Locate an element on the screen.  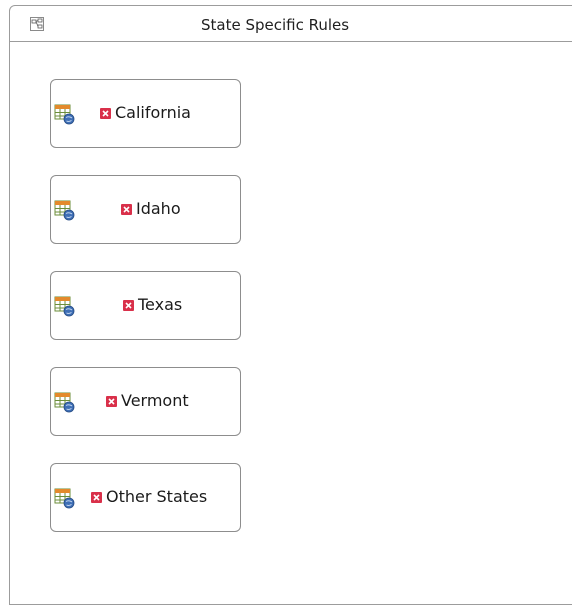
panel-title: State Specific Rules is located at coordinates (275, 25).